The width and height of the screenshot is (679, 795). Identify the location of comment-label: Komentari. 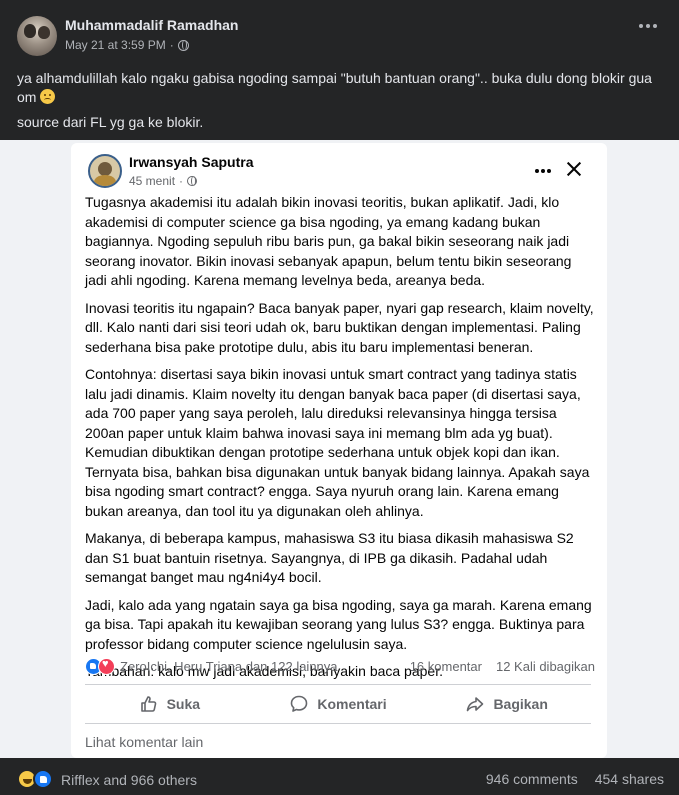
(352, 704).